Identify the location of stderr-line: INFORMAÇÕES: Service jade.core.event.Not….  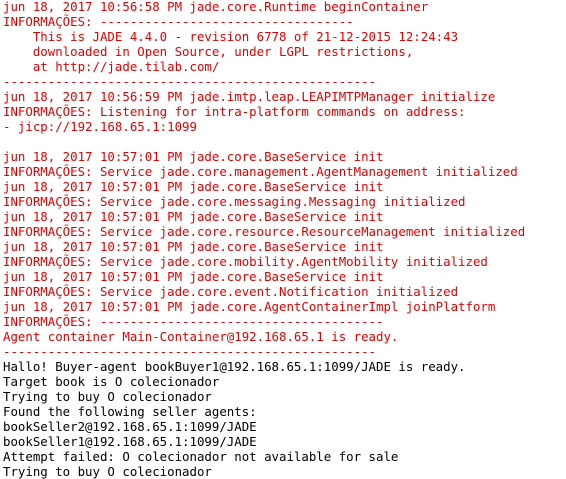
(231, 291).